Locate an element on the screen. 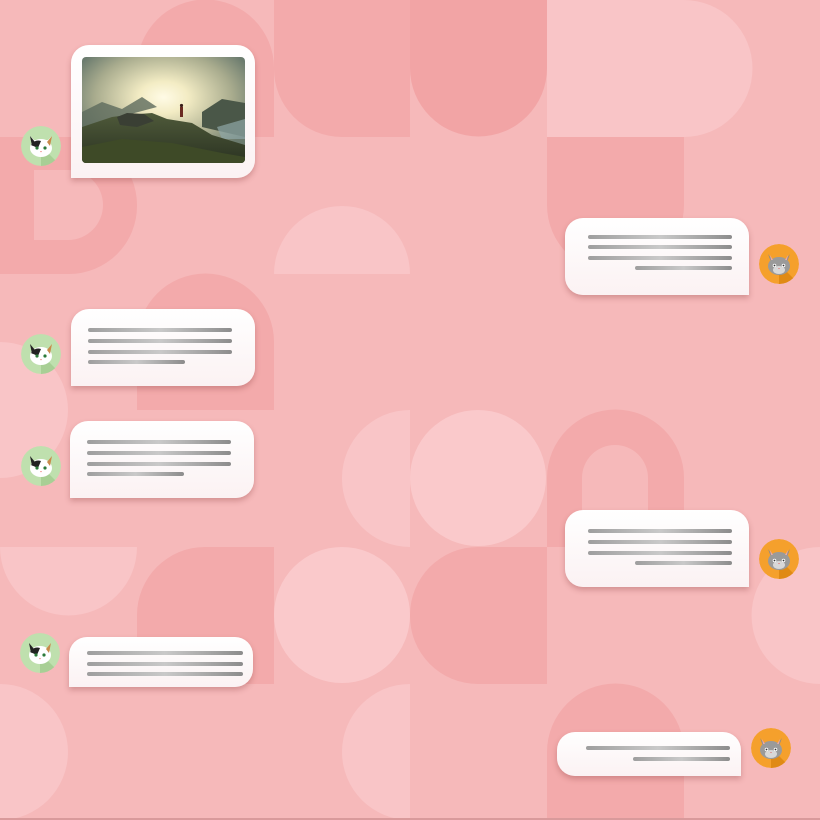 This screenshot has height=820, width=820. mountain-landscape-photo is located at coordinates (163, 110).